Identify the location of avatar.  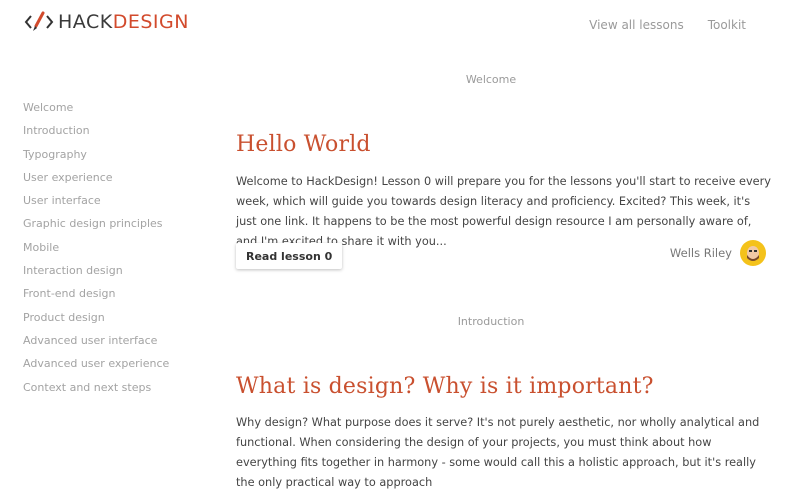
(753, 253).